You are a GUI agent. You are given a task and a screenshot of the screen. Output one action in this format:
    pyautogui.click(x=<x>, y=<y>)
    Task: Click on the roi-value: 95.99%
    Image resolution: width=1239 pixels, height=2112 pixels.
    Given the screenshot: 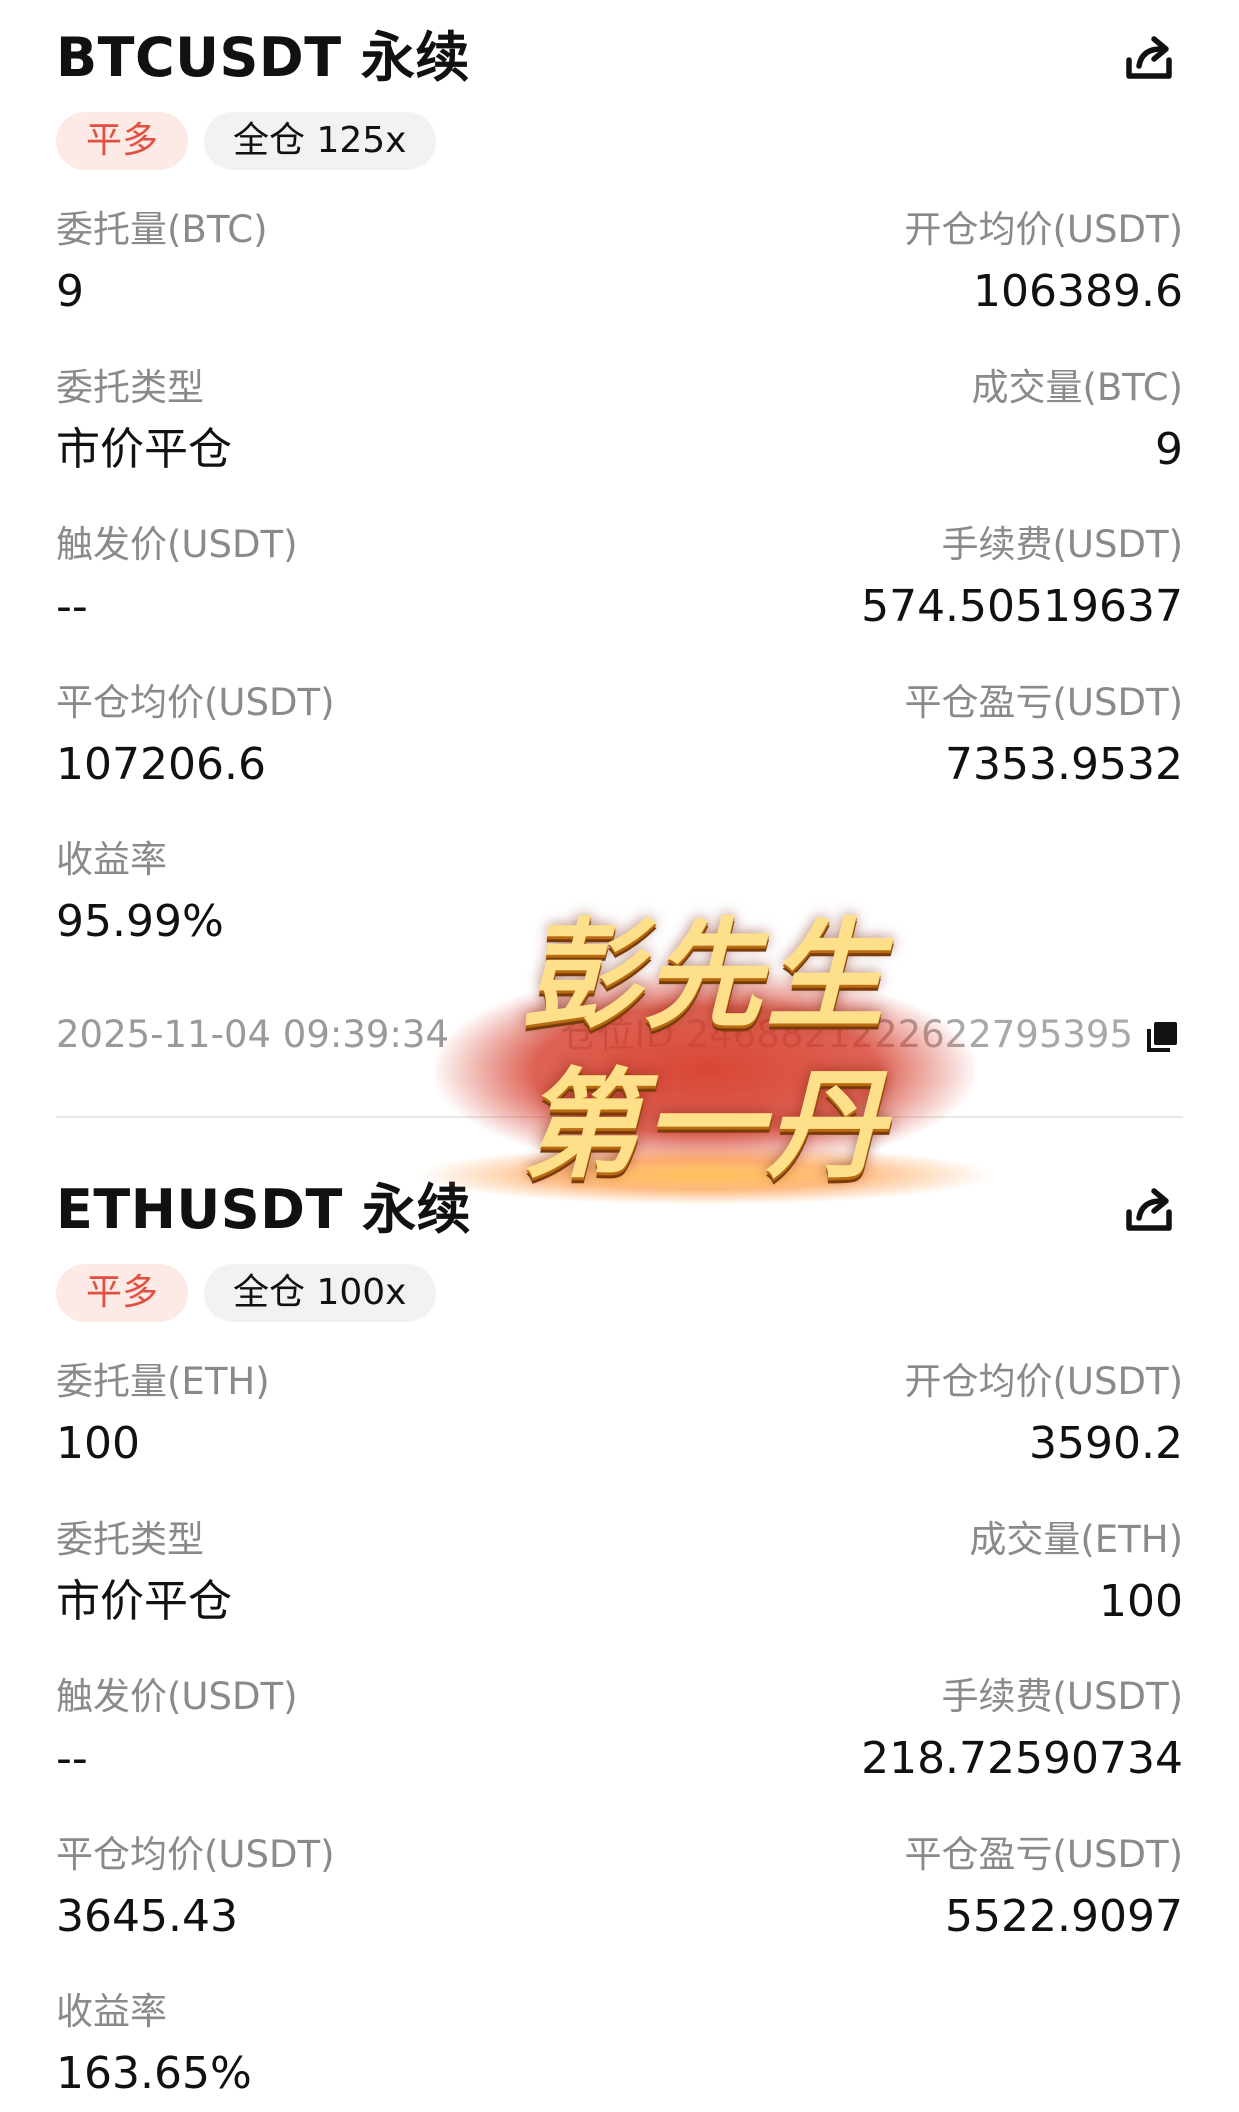 What is the action you would take?
    pyautogui.click(x=140, y=921)
    